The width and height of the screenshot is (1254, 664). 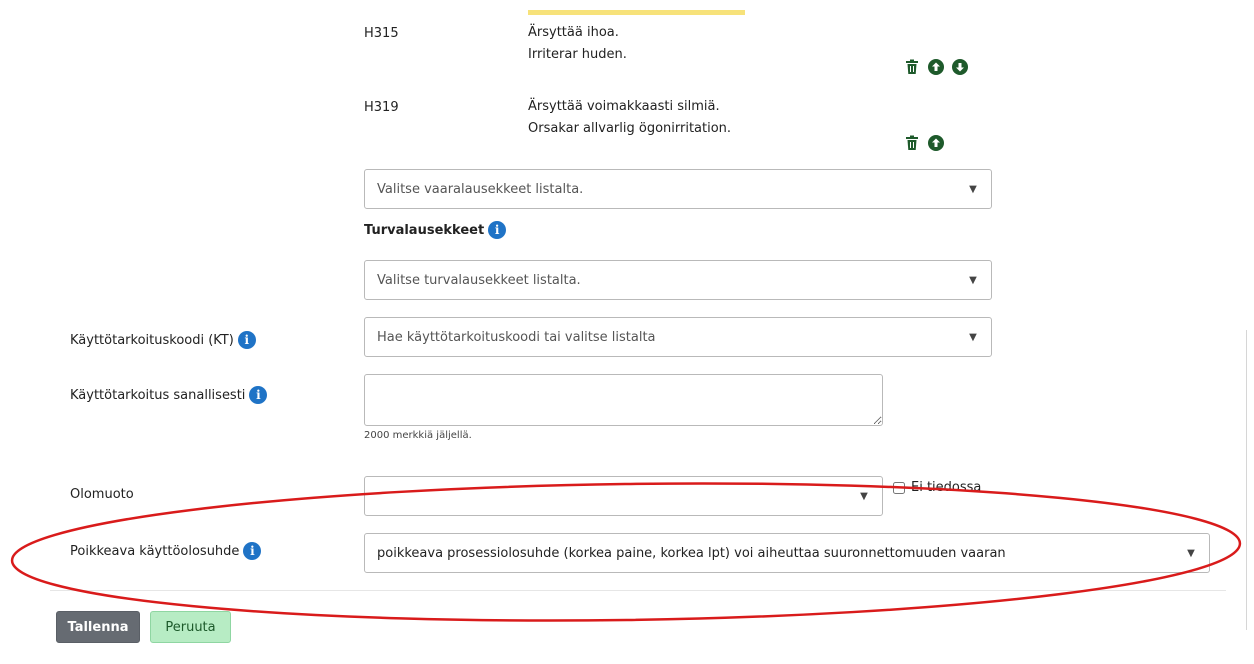 I want to click on form-divider, so click(x=638, y=590).